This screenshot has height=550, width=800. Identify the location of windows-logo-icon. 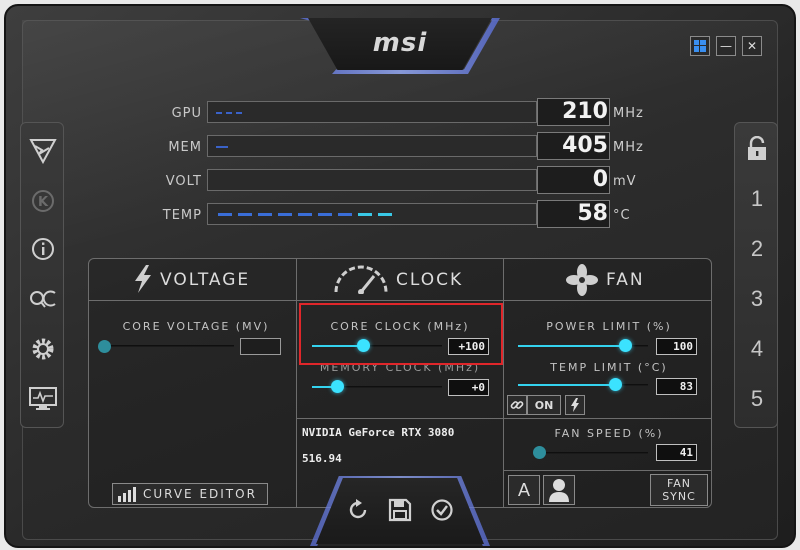
(700, 46).